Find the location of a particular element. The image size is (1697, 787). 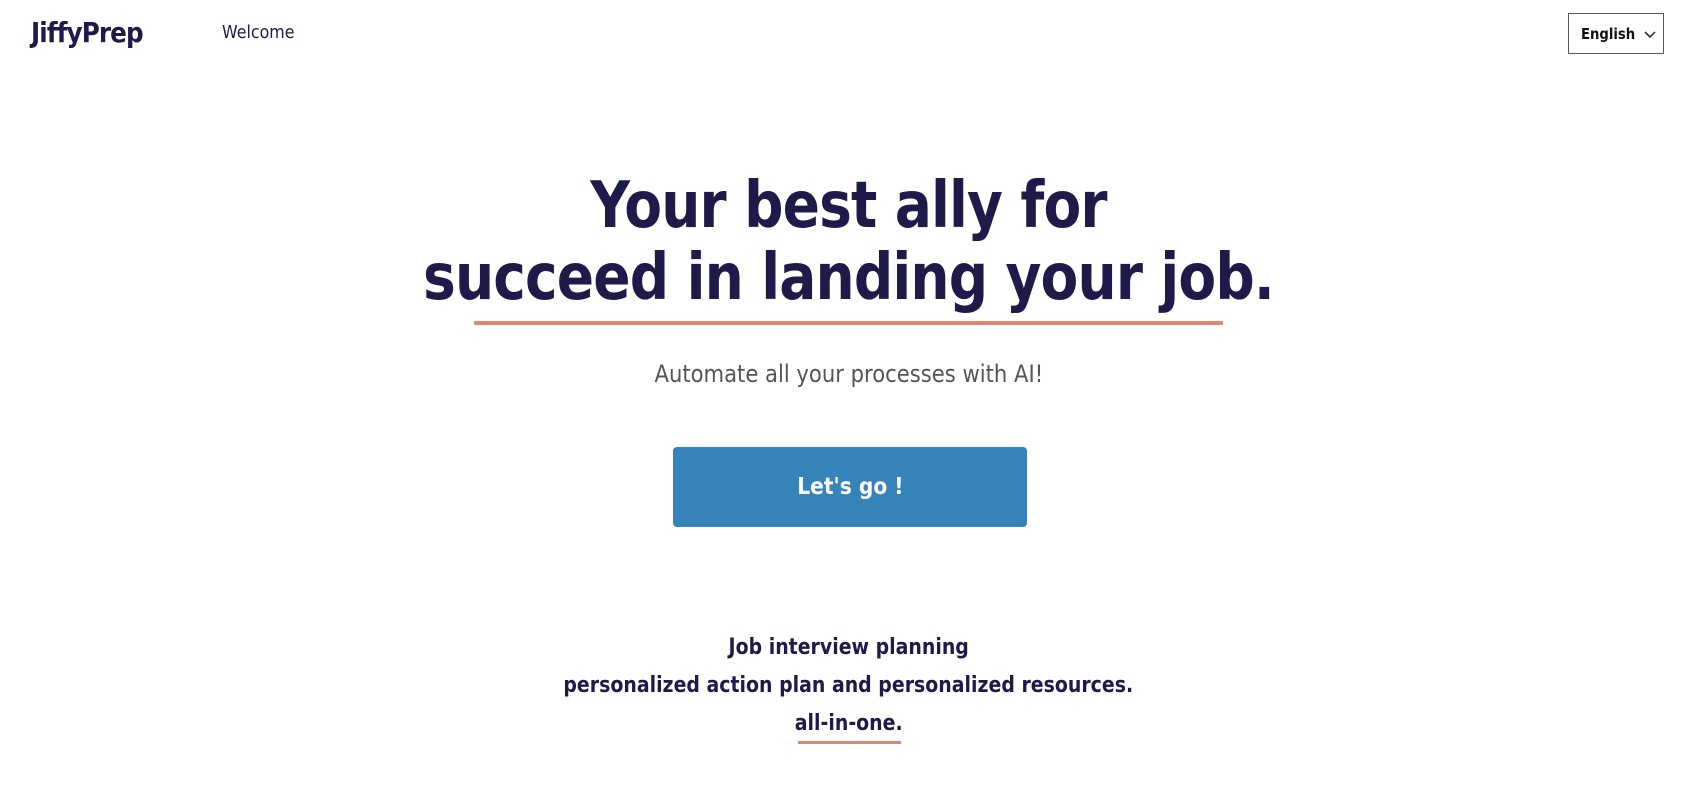

feature-line-3: all-in-one. is located at coordinates (848, 724).